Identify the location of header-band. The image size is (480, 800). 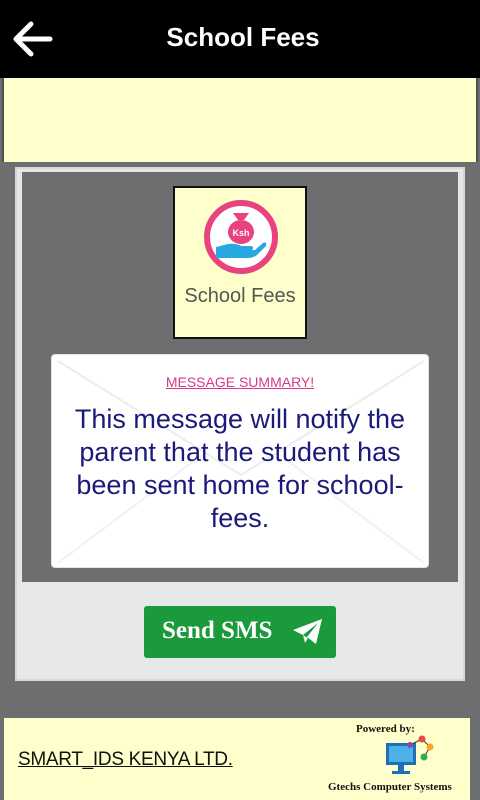
(240, 120).